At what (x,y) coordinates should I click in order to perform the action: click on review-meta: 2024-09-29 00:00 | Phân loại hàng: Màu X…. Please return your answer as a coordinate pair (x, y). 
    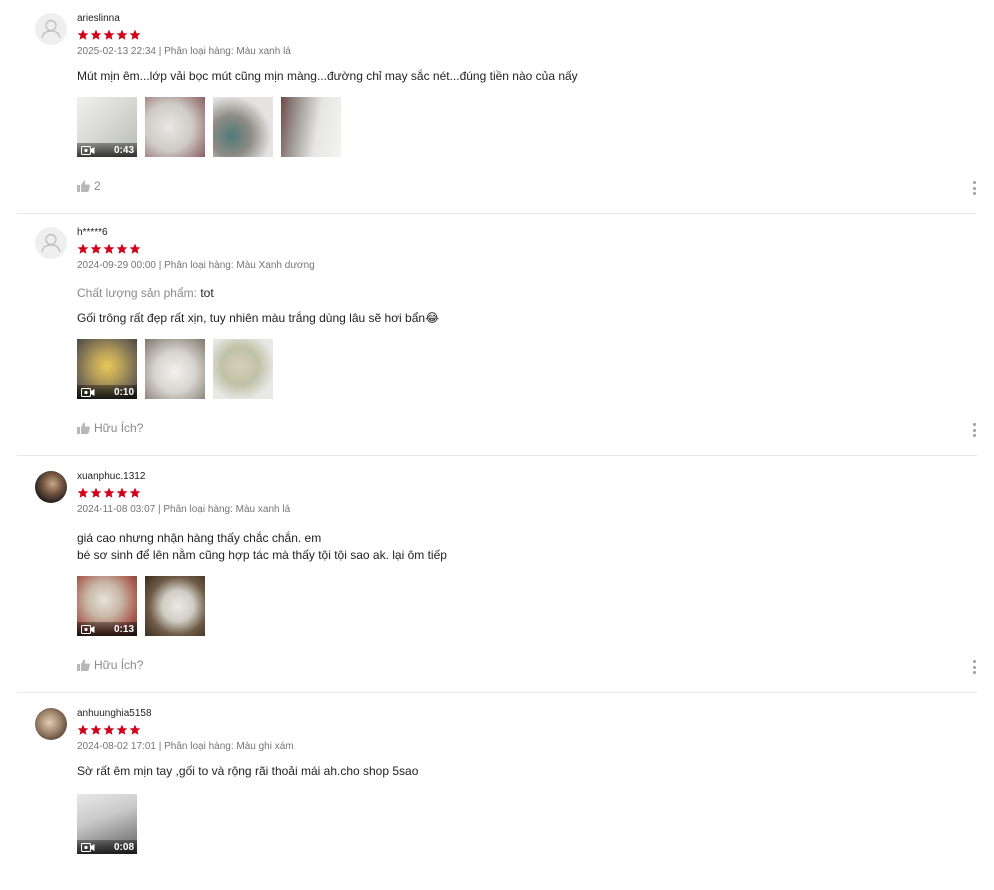
    Looking at the image, I should click on (196, 265).